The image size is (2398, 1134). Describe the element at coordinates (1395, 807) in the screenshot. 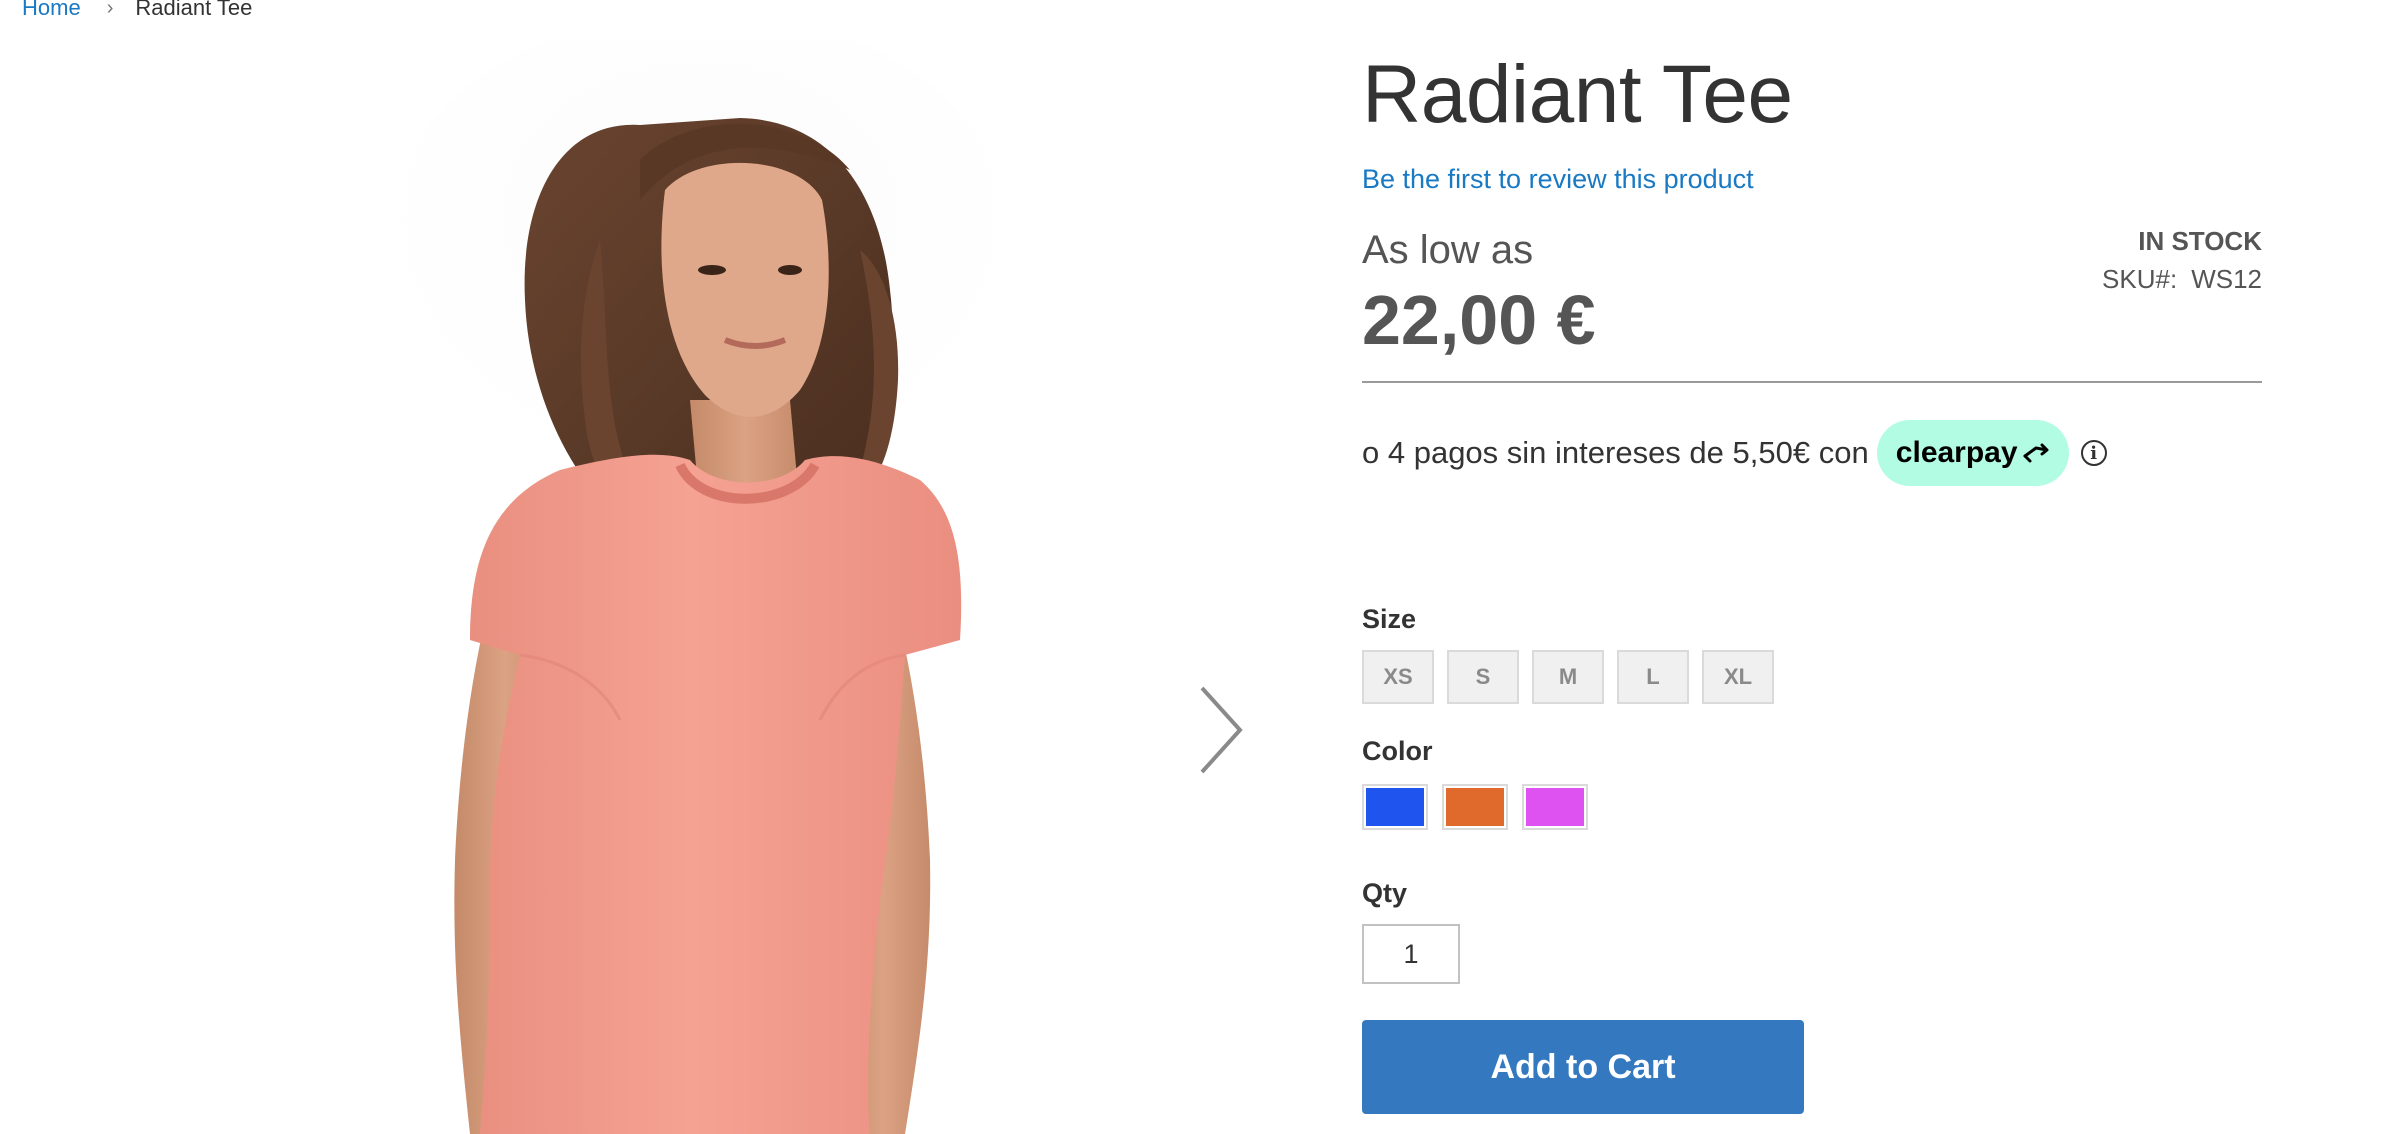

I see `color-option-blue` at that location.